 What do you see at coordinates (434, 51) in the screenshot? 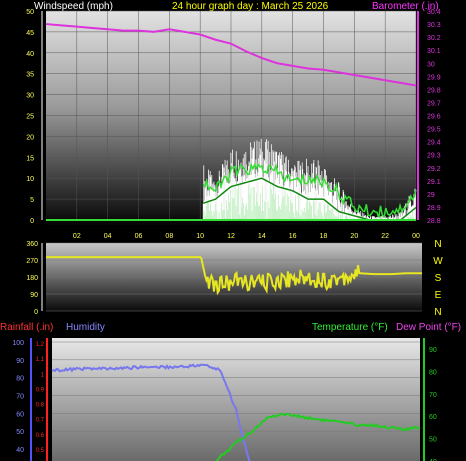
I see `barometer-tick-label: 30.1` at bounding box center [434, 51].